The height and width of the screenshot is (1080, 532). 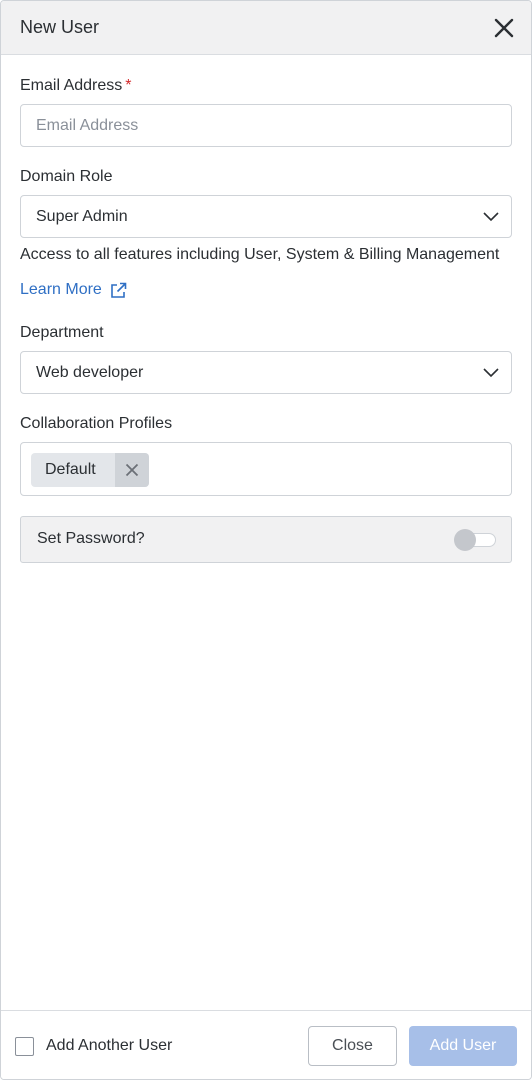 I want to click on email-label-text: Email Address, so click(x=71, y=85).